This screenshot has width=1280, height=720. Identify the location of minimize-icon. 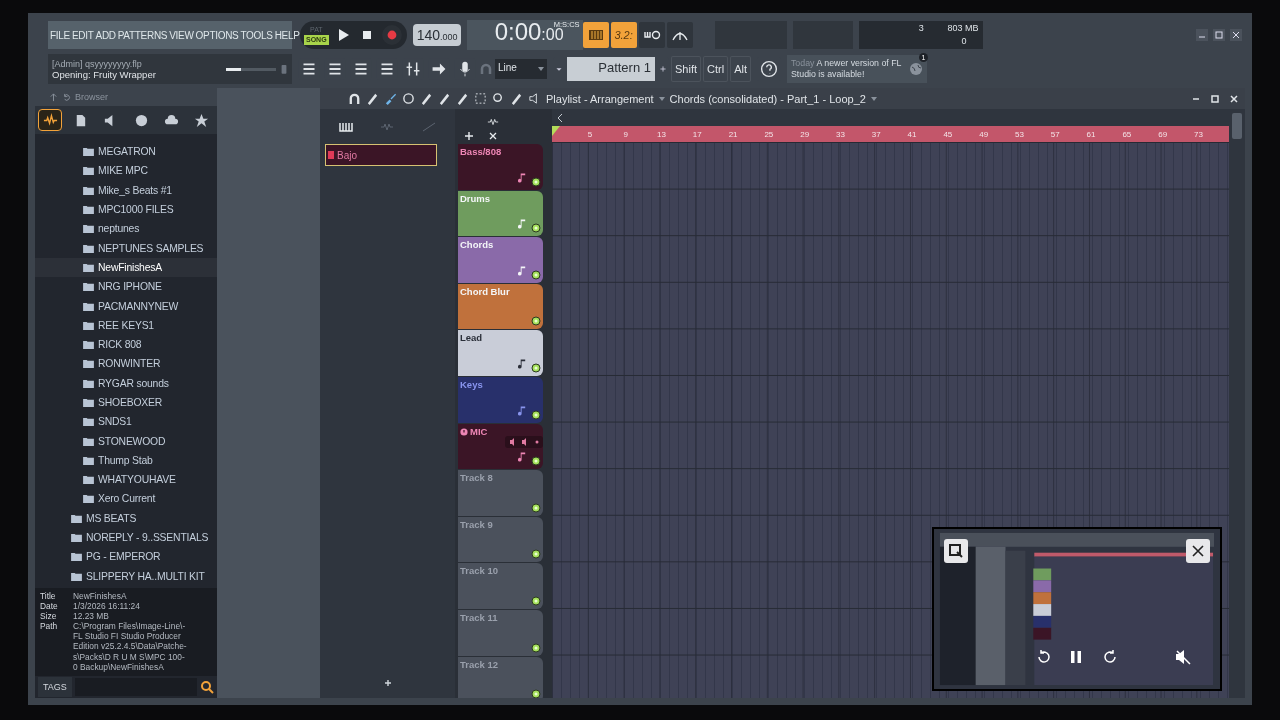
(1202, 35).